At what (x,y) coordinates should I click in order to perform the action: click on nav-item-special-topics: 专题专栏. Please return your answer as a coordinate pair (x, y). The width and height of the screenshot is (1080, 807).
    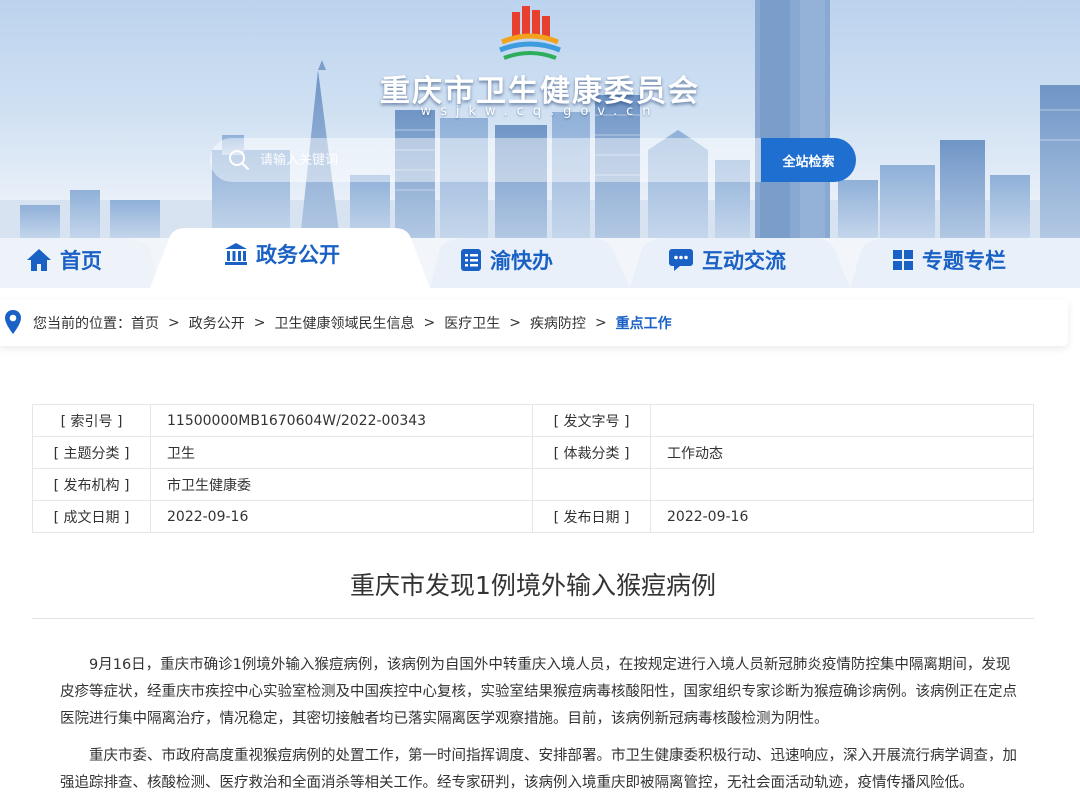
    Looking at the image, I should click on (949, 260).